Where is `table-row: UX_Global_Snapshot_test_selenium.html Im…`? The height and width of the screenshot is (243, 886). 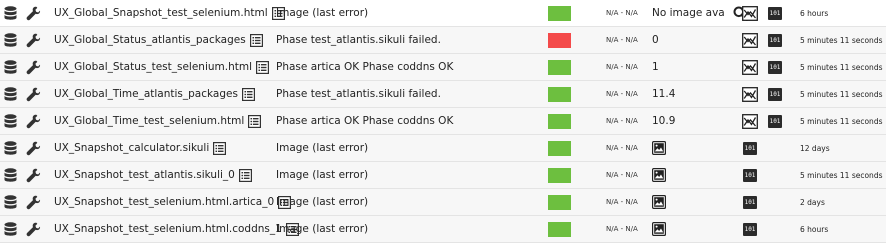
table-row: UX_Global_Snapshot_test_selenium.html Im… is located at coordinates (443, 13).